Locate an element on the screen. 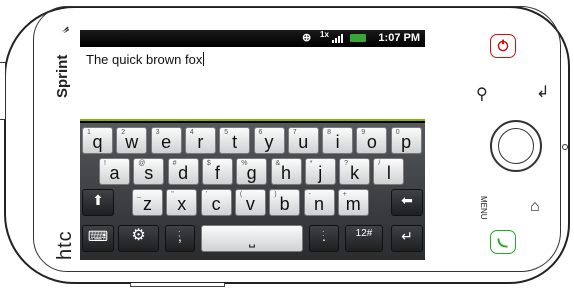 This screenshot has width=574, height=290. backspace-key: ⬅ is located at coordinates (407, 202).